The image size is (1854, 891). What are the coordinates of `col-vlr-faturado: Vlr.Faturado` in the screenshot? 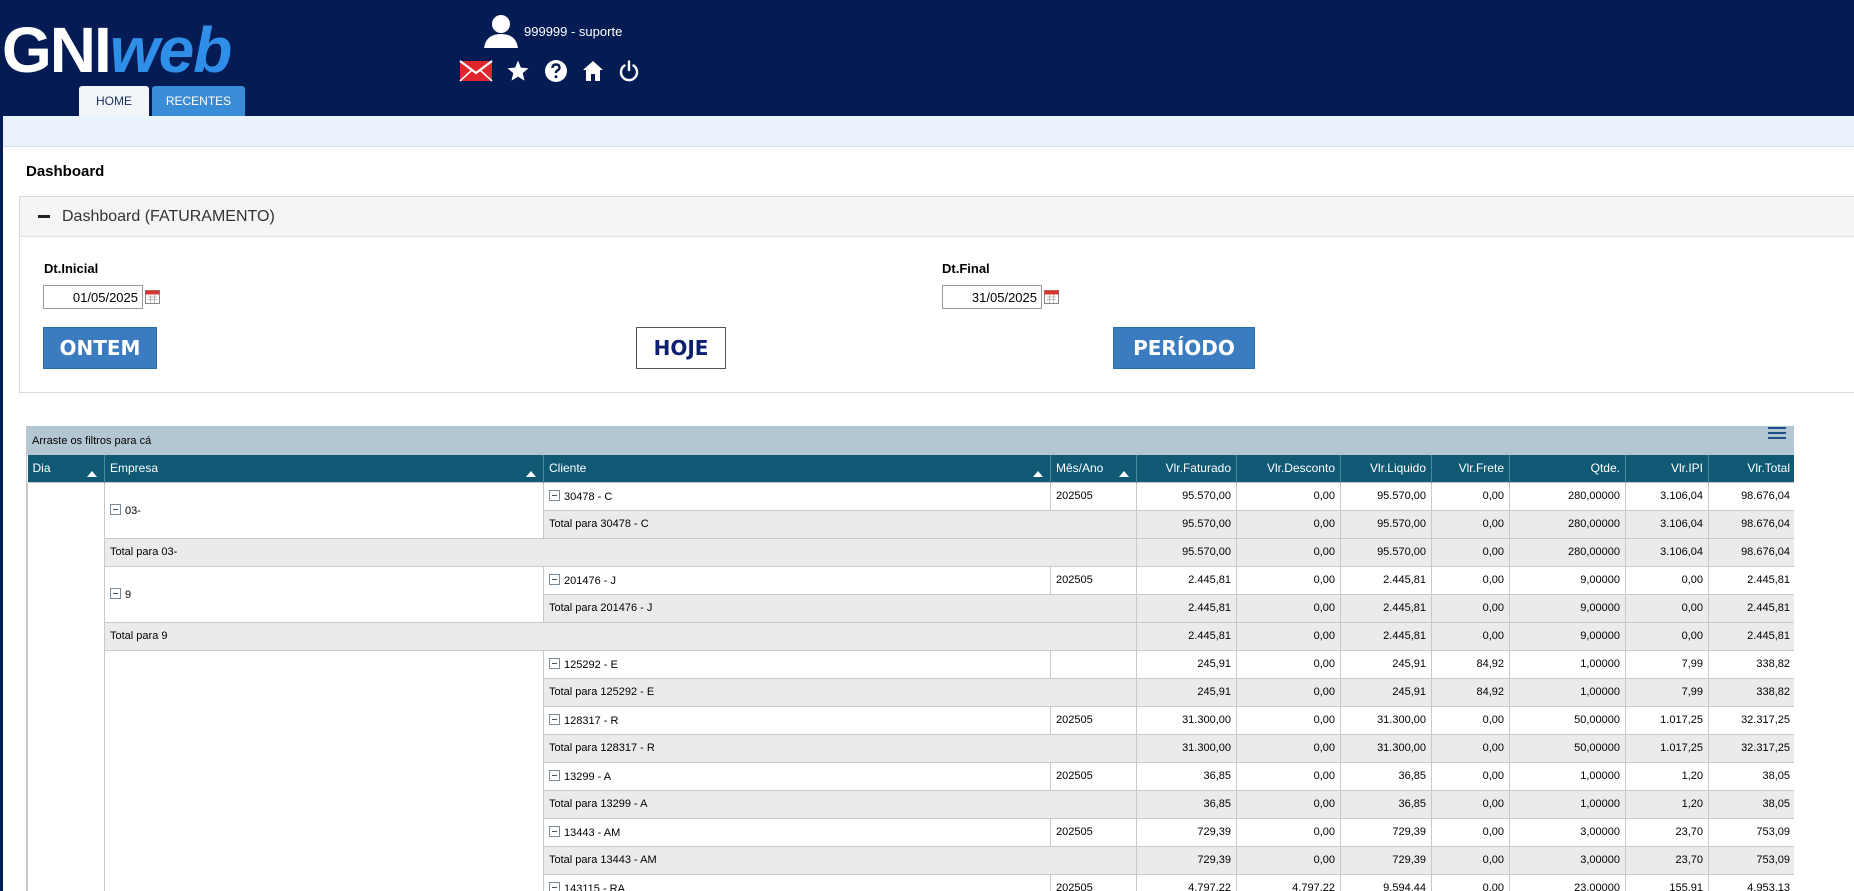 It's located at (1186, 468).